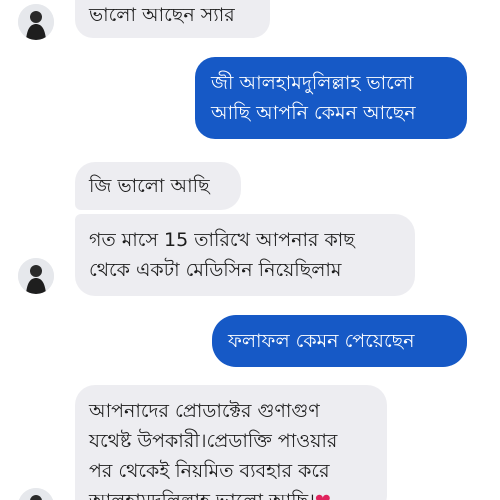 The image size is (500, 500). I want to click on incoming-message: ভালো আছেন স্যার, so click(172, 19).